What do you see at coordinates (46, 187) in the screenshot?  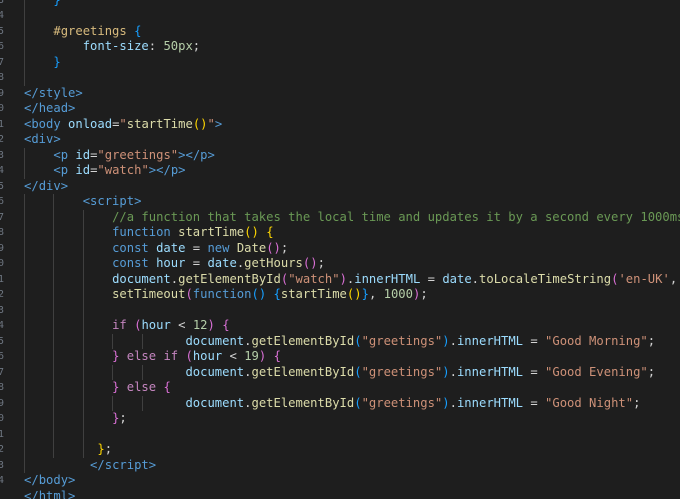 I see `code-text: </div>` at bounding box center [46, 187].